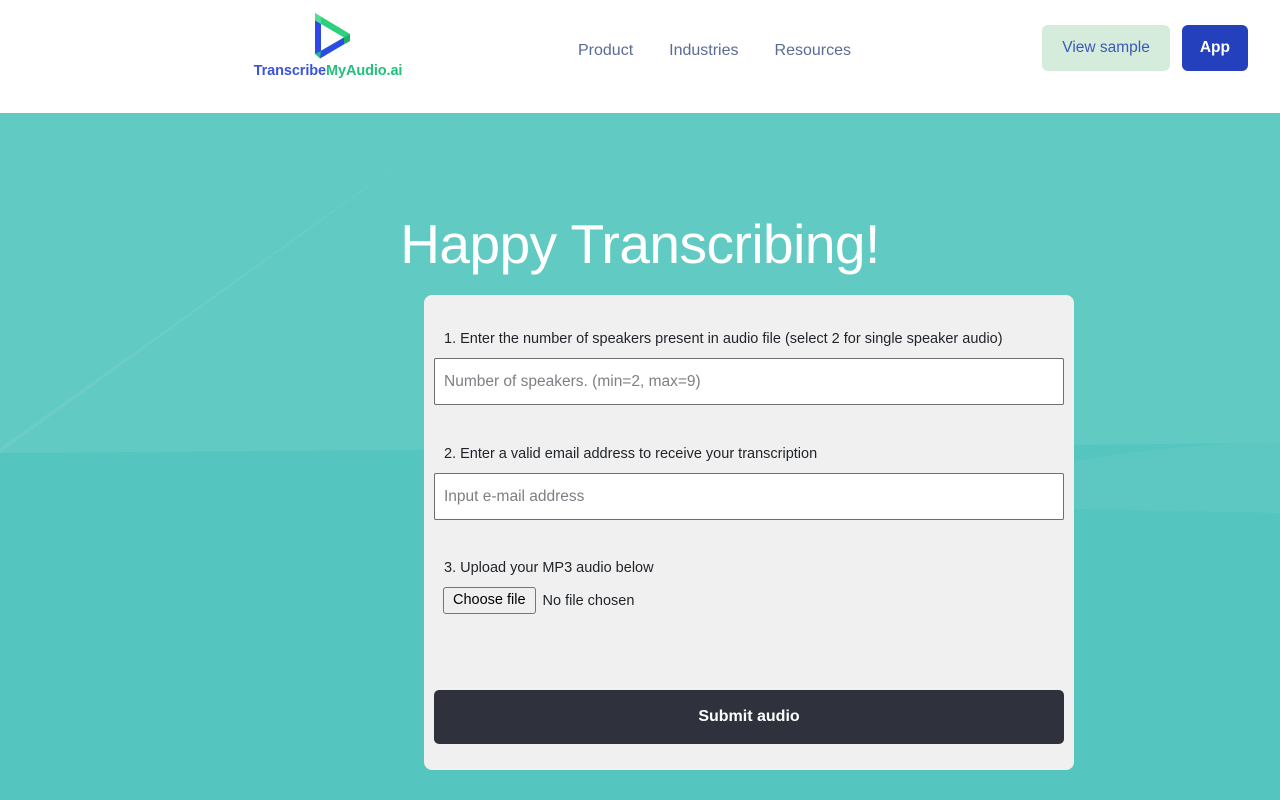 The width and height of the screenshot is (1280, 800). Describe the element at coordinates (703, 51) in the screenshot. I see `nav-item-industries: Industries` at that location.